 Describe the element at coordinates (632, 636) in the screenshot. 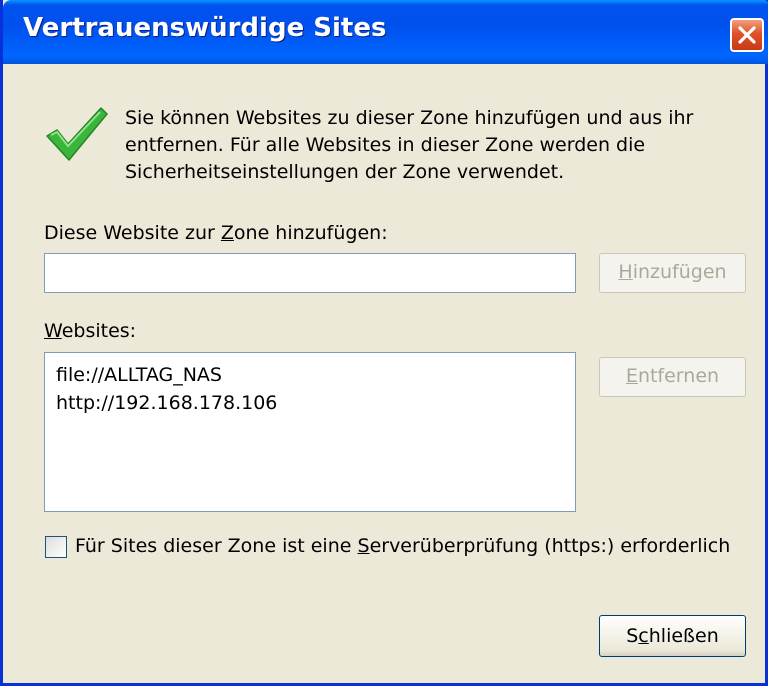

I see `button-label: S` at that location.